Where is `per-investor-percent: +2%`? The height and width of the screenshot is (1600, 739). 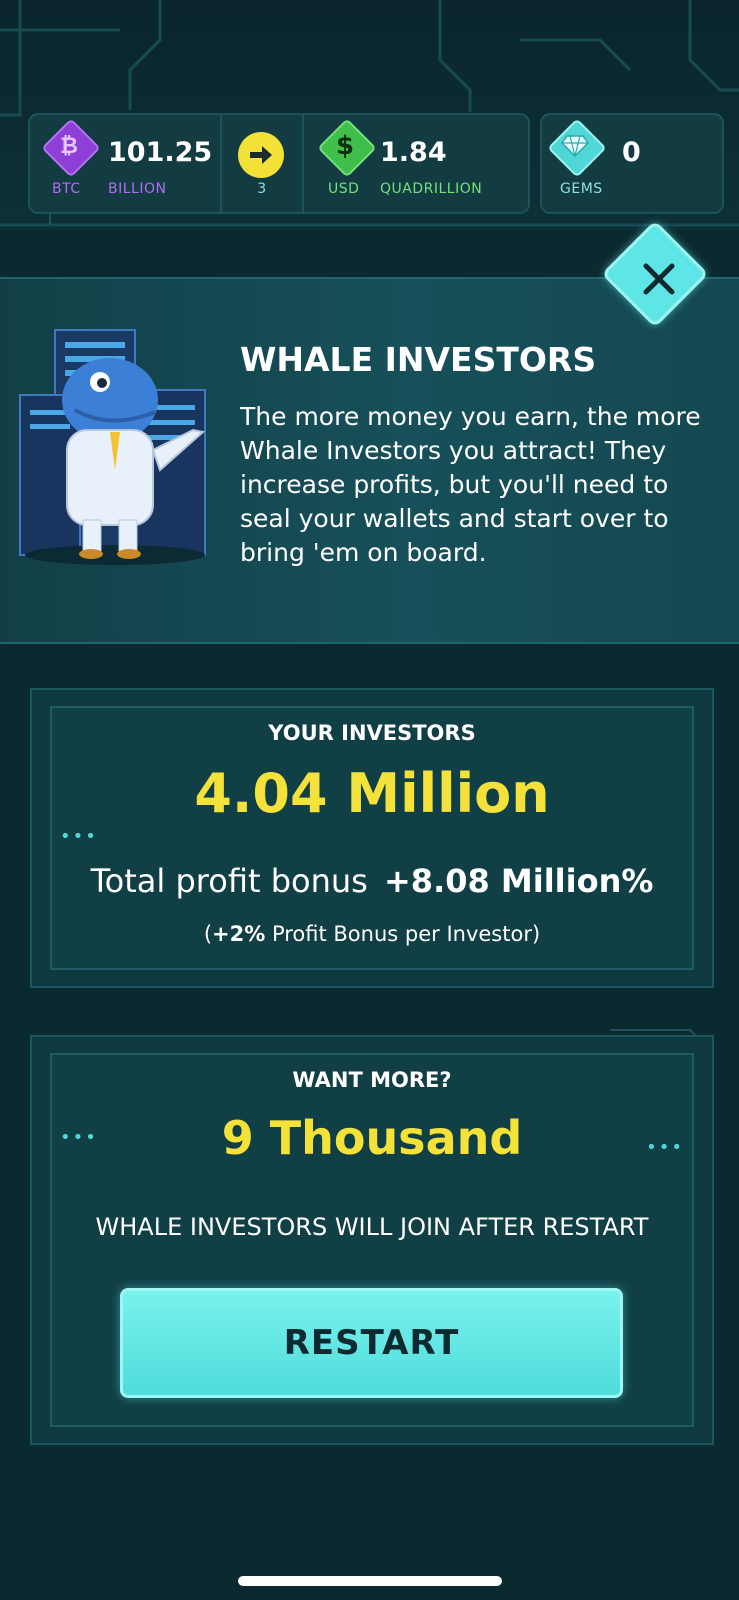
per-investor-percent: +2% is located at coordinates (239, 934).